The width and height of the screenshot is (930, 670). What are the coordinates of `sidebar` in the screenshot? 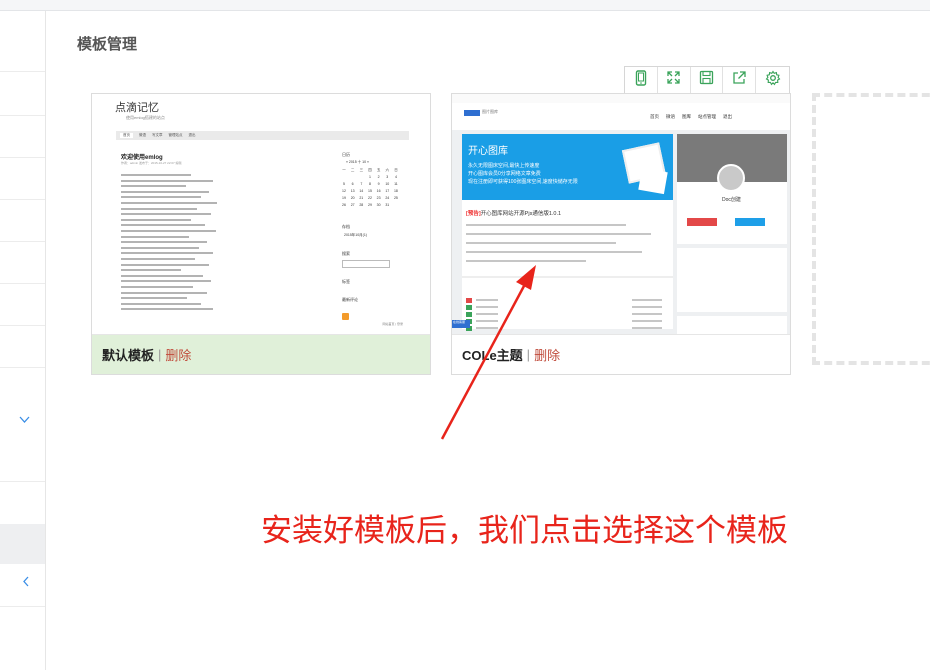 It's located at (23, 340).